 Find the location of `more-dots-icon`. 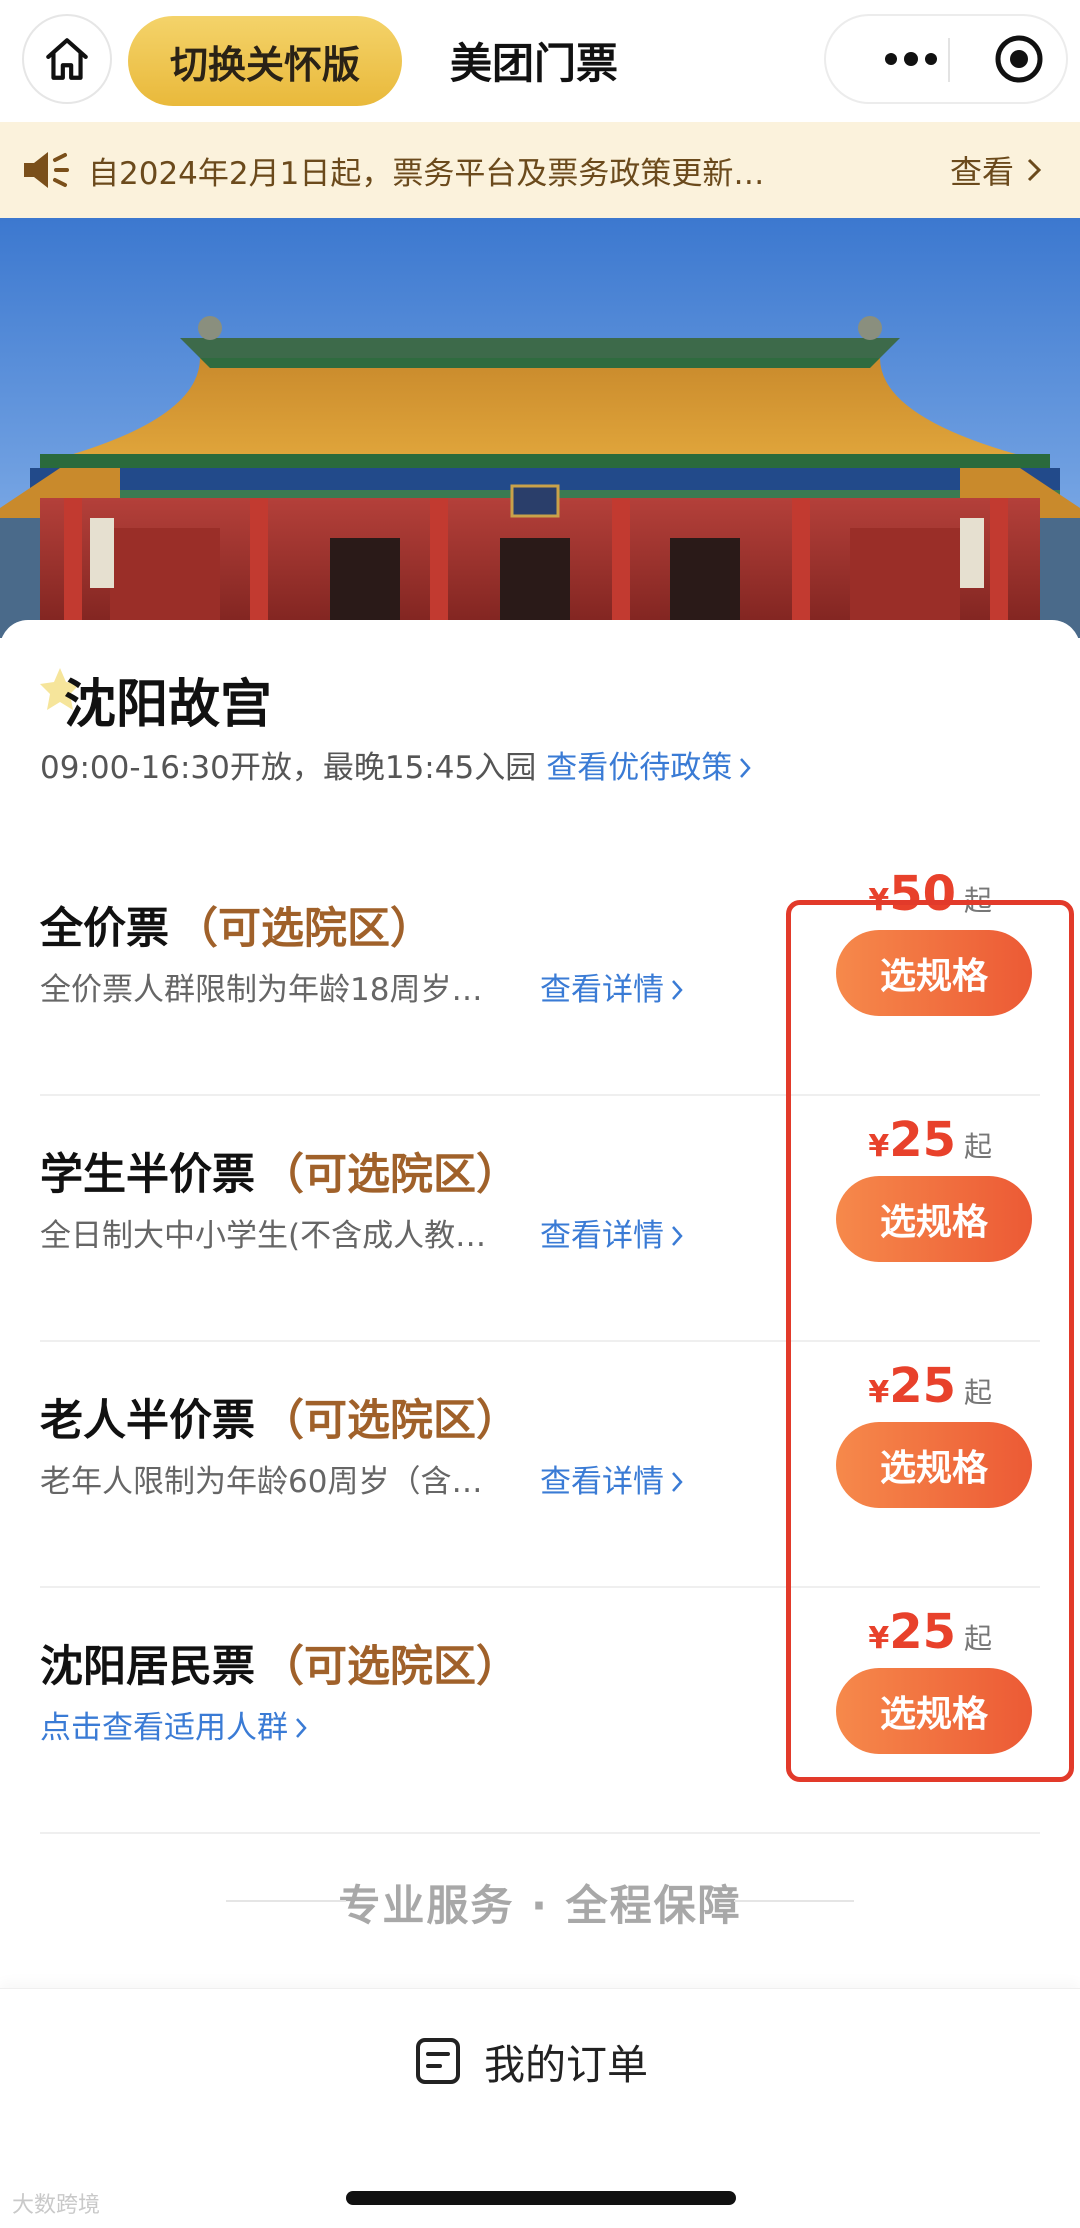

more-dots-icon is located at coordinates (911, 59).